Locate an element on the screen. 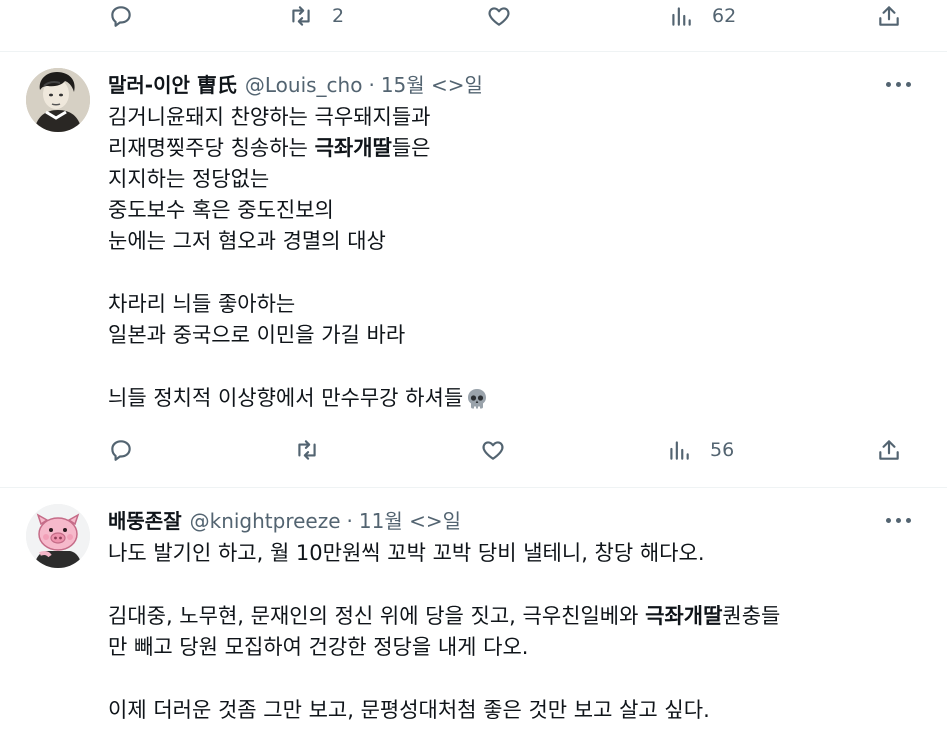 This screenshot has width=947, height=737. display-name: 말러-이안 曺氏 is located at coordinates (172, 83).